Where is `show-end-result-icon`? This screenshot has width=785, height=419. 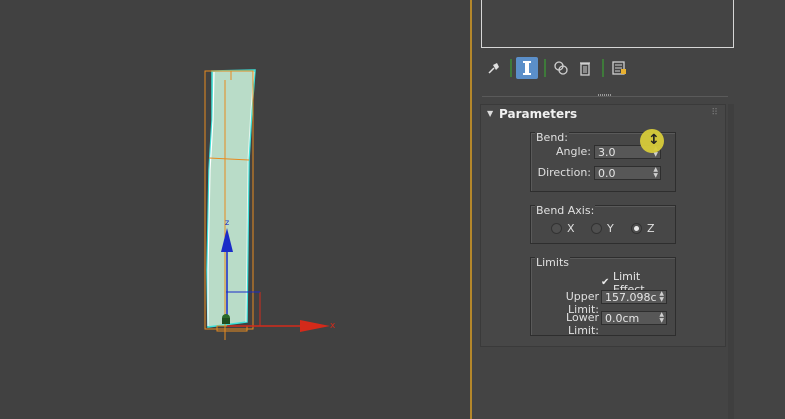 show-end-result-icon is located at coordinates (527, 68).